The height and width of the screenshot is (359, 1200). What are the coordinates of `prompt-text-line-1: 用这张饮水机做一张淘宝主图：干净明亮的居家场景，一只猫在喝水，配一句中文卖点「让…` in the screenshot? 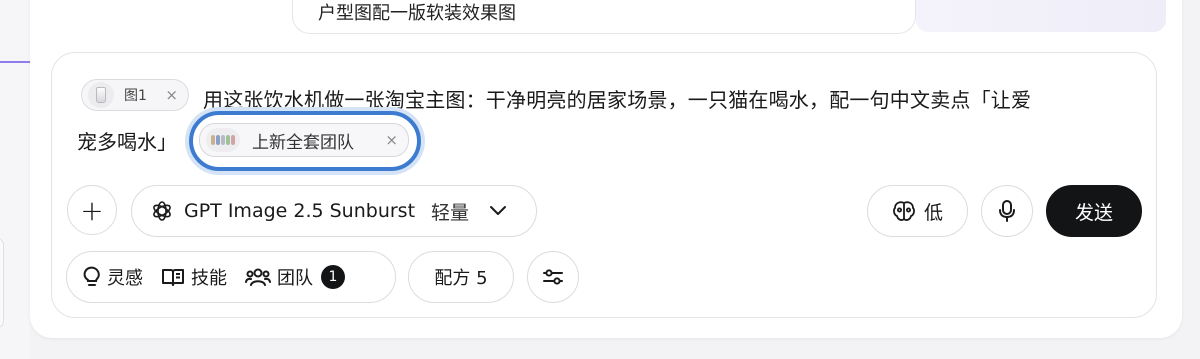 It's located at (617, 98).